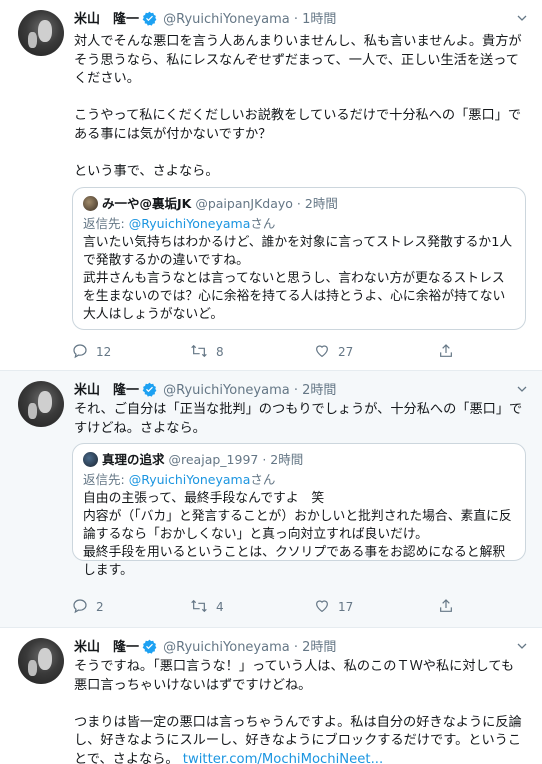  Describe the element at coordinates (133, 459) in the screenshot. I see `quoted-display-name: 真理の追求` at that location.